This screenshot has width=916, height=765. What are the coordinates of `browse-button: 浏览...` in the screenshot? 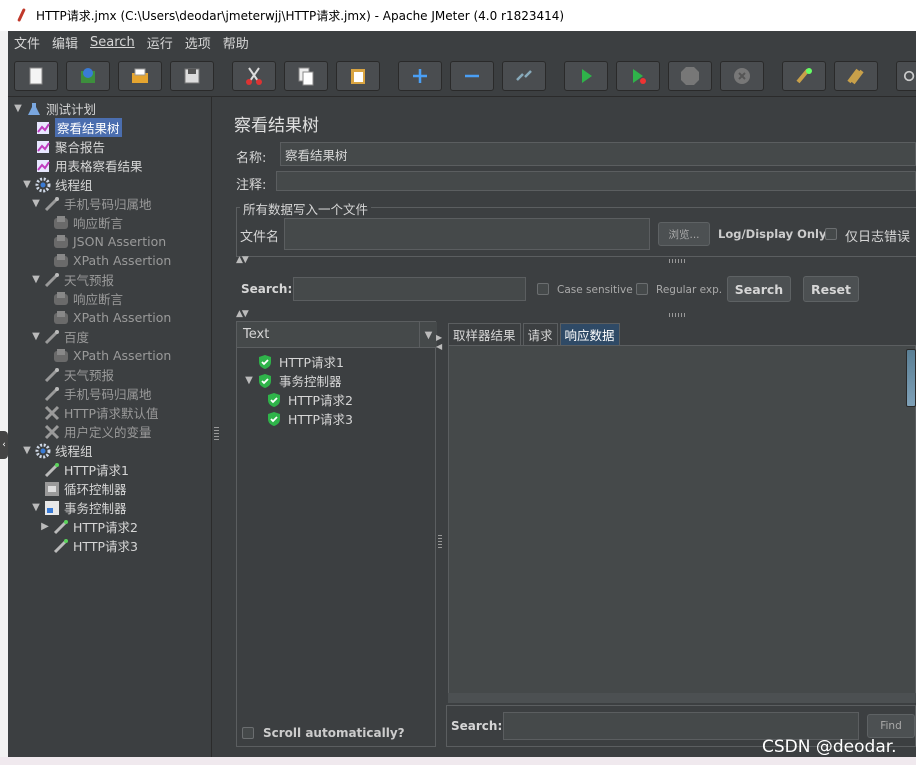 It's located at (684, 234).